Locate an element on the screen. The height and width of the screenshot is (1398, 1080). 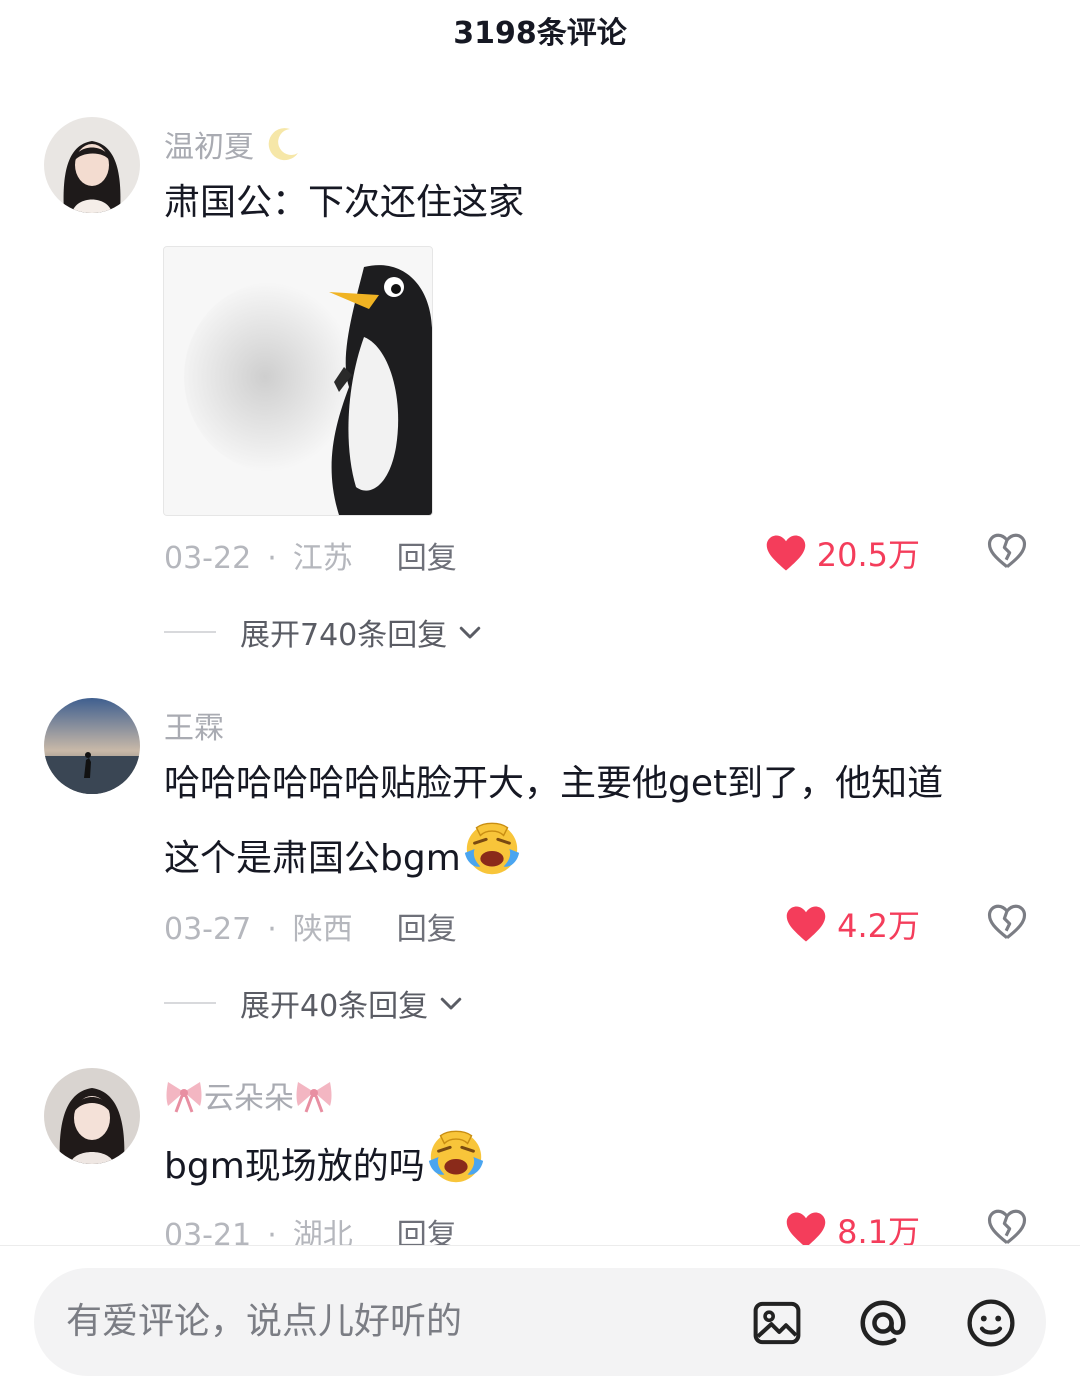
comment-text: 肃国公：下次还住这家 is located at coordinates (344, 202).